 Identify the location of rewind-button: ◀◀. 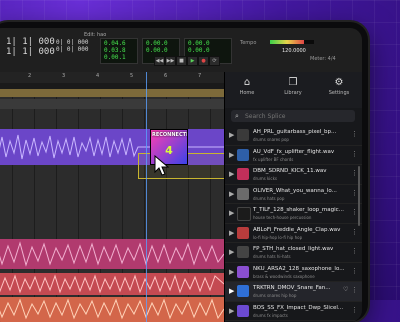
(159, 61).